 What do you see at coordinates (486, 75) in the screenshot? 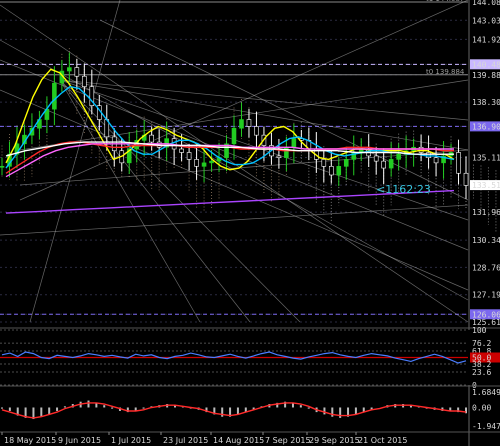
I see `axis-tick-label: 139.884` at bounding box center [486, 75].